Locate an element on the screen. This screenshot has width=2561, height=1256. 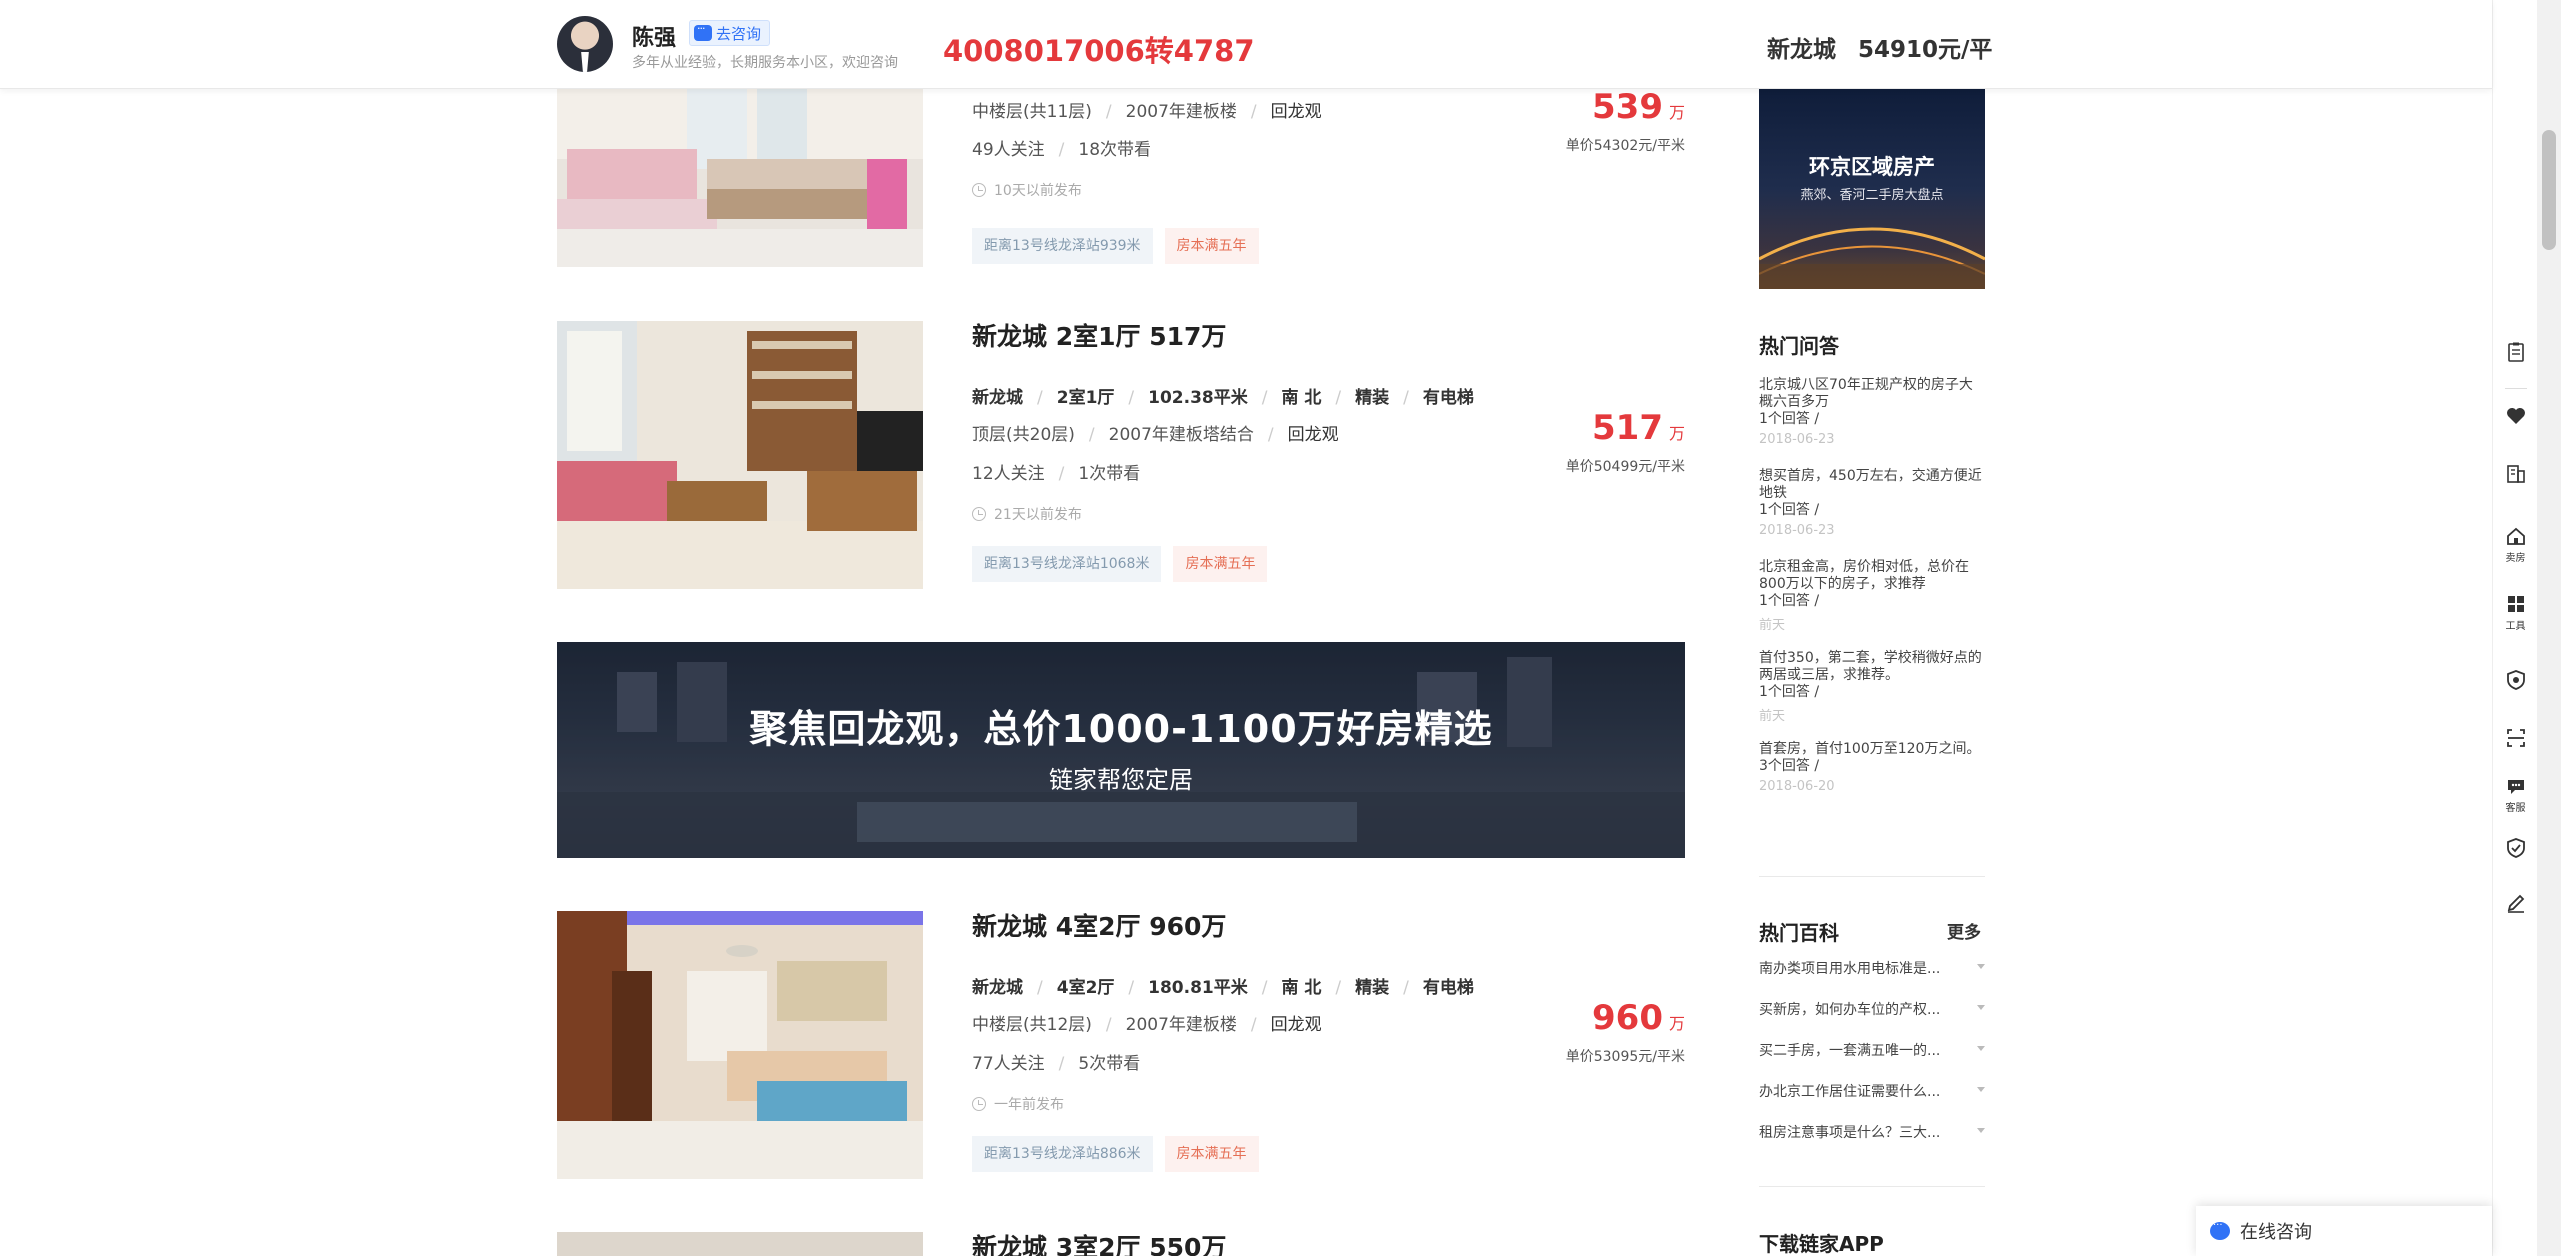
house-icon is located at coordinates (2515, 536).